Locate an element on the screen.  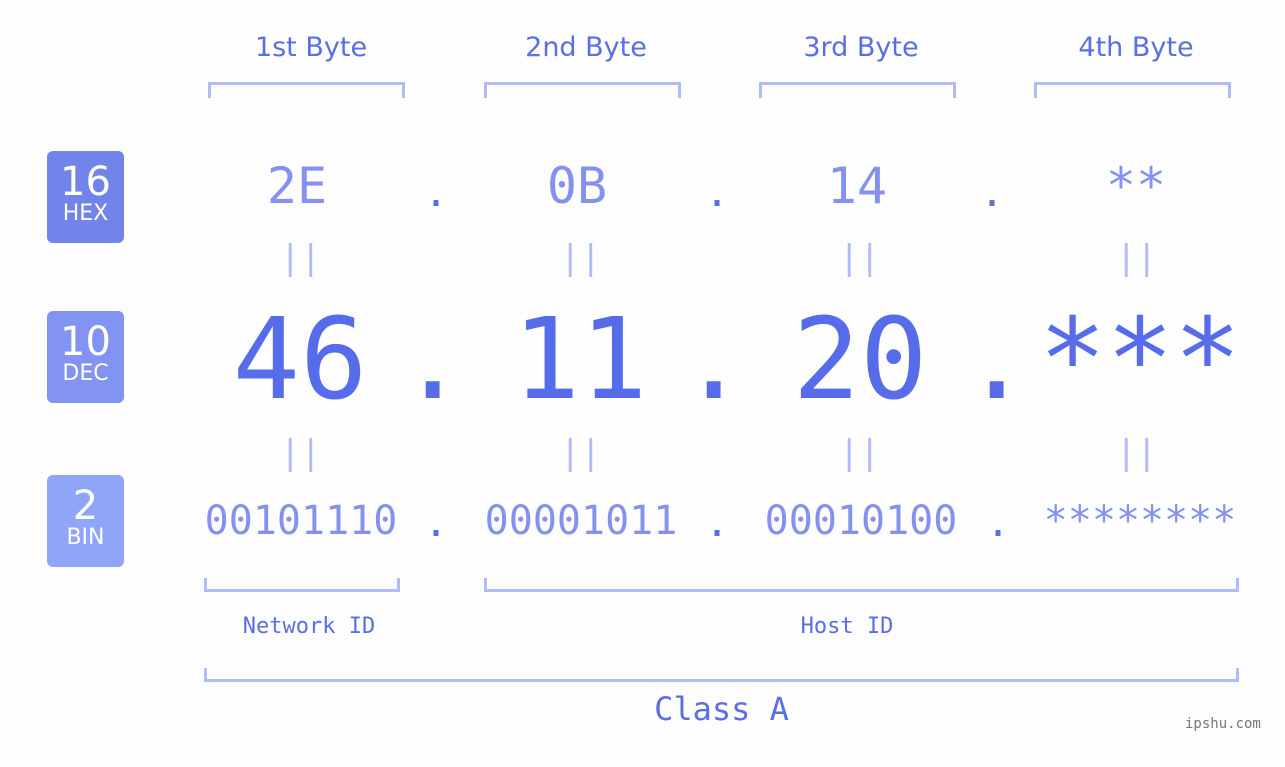
hex-byte-2: 0B is located at coordinates (577, 186).